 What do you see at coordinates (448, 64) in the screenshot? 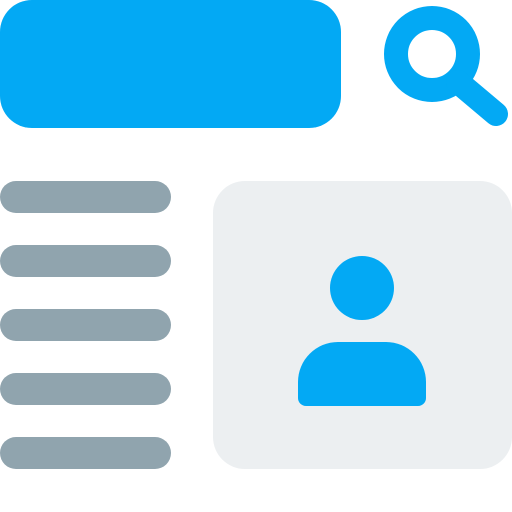
I see `search-icon` at bounding box center [448, 64].